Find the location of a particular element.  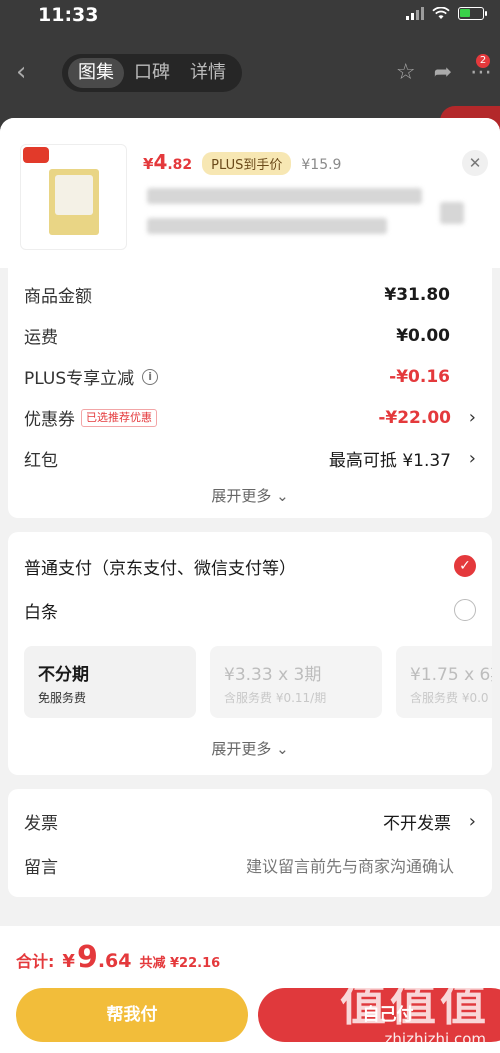

invoice-row: 发票 不开发票 › is located at coordinates (250, 821).